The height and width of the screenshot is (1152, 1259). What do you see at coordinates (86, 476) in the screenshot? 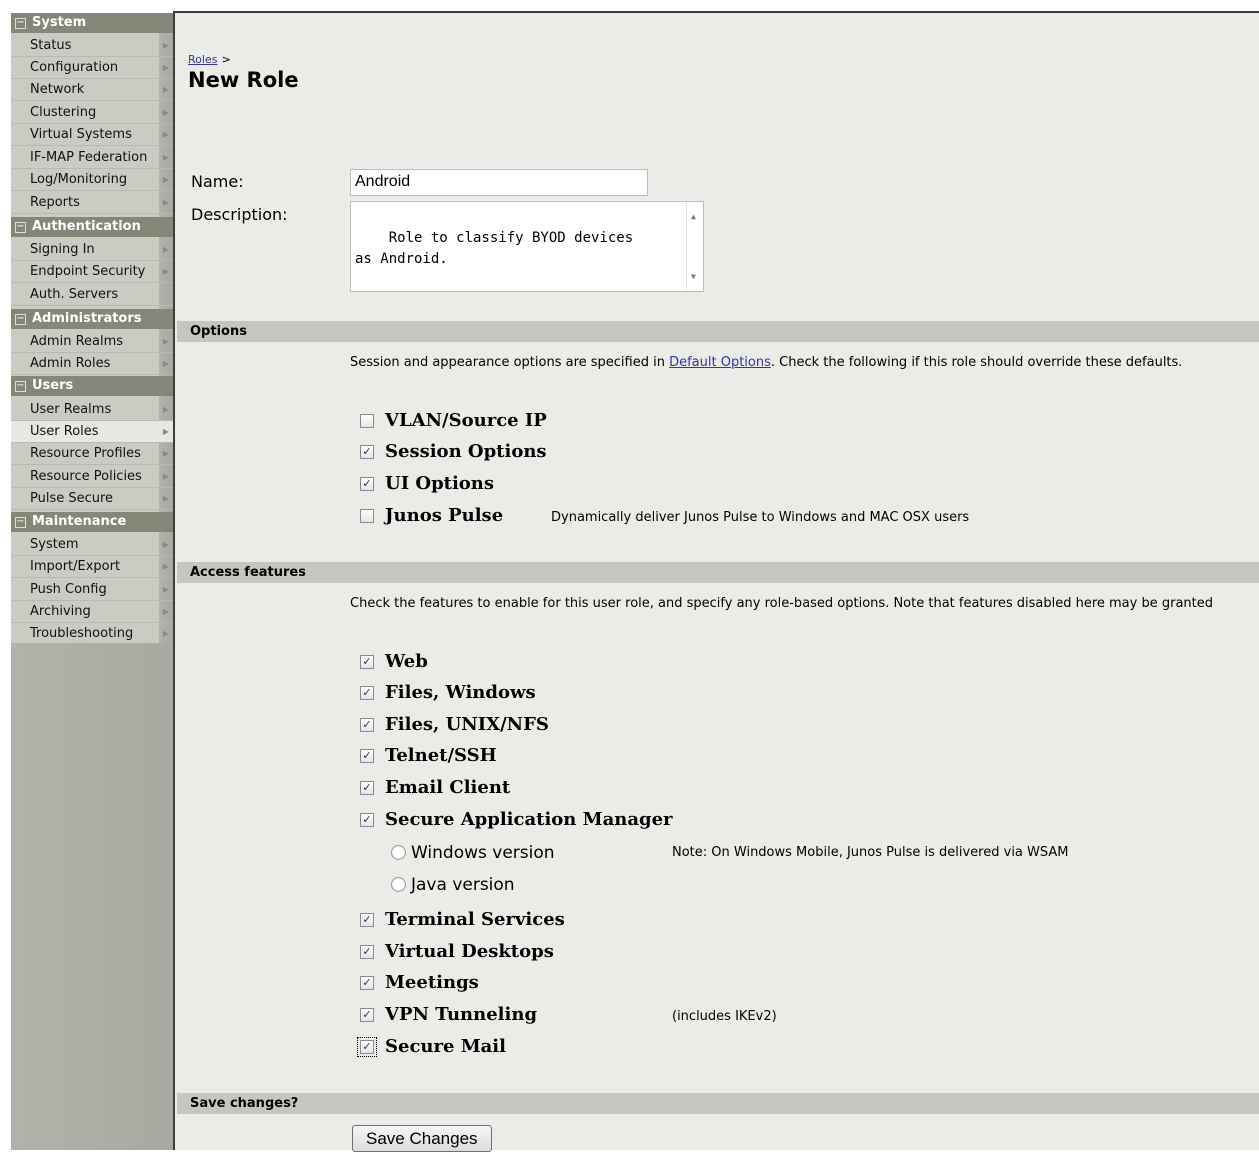
I see `sidebar-item-label: Resource Policies` at bounding box center [86, 476].